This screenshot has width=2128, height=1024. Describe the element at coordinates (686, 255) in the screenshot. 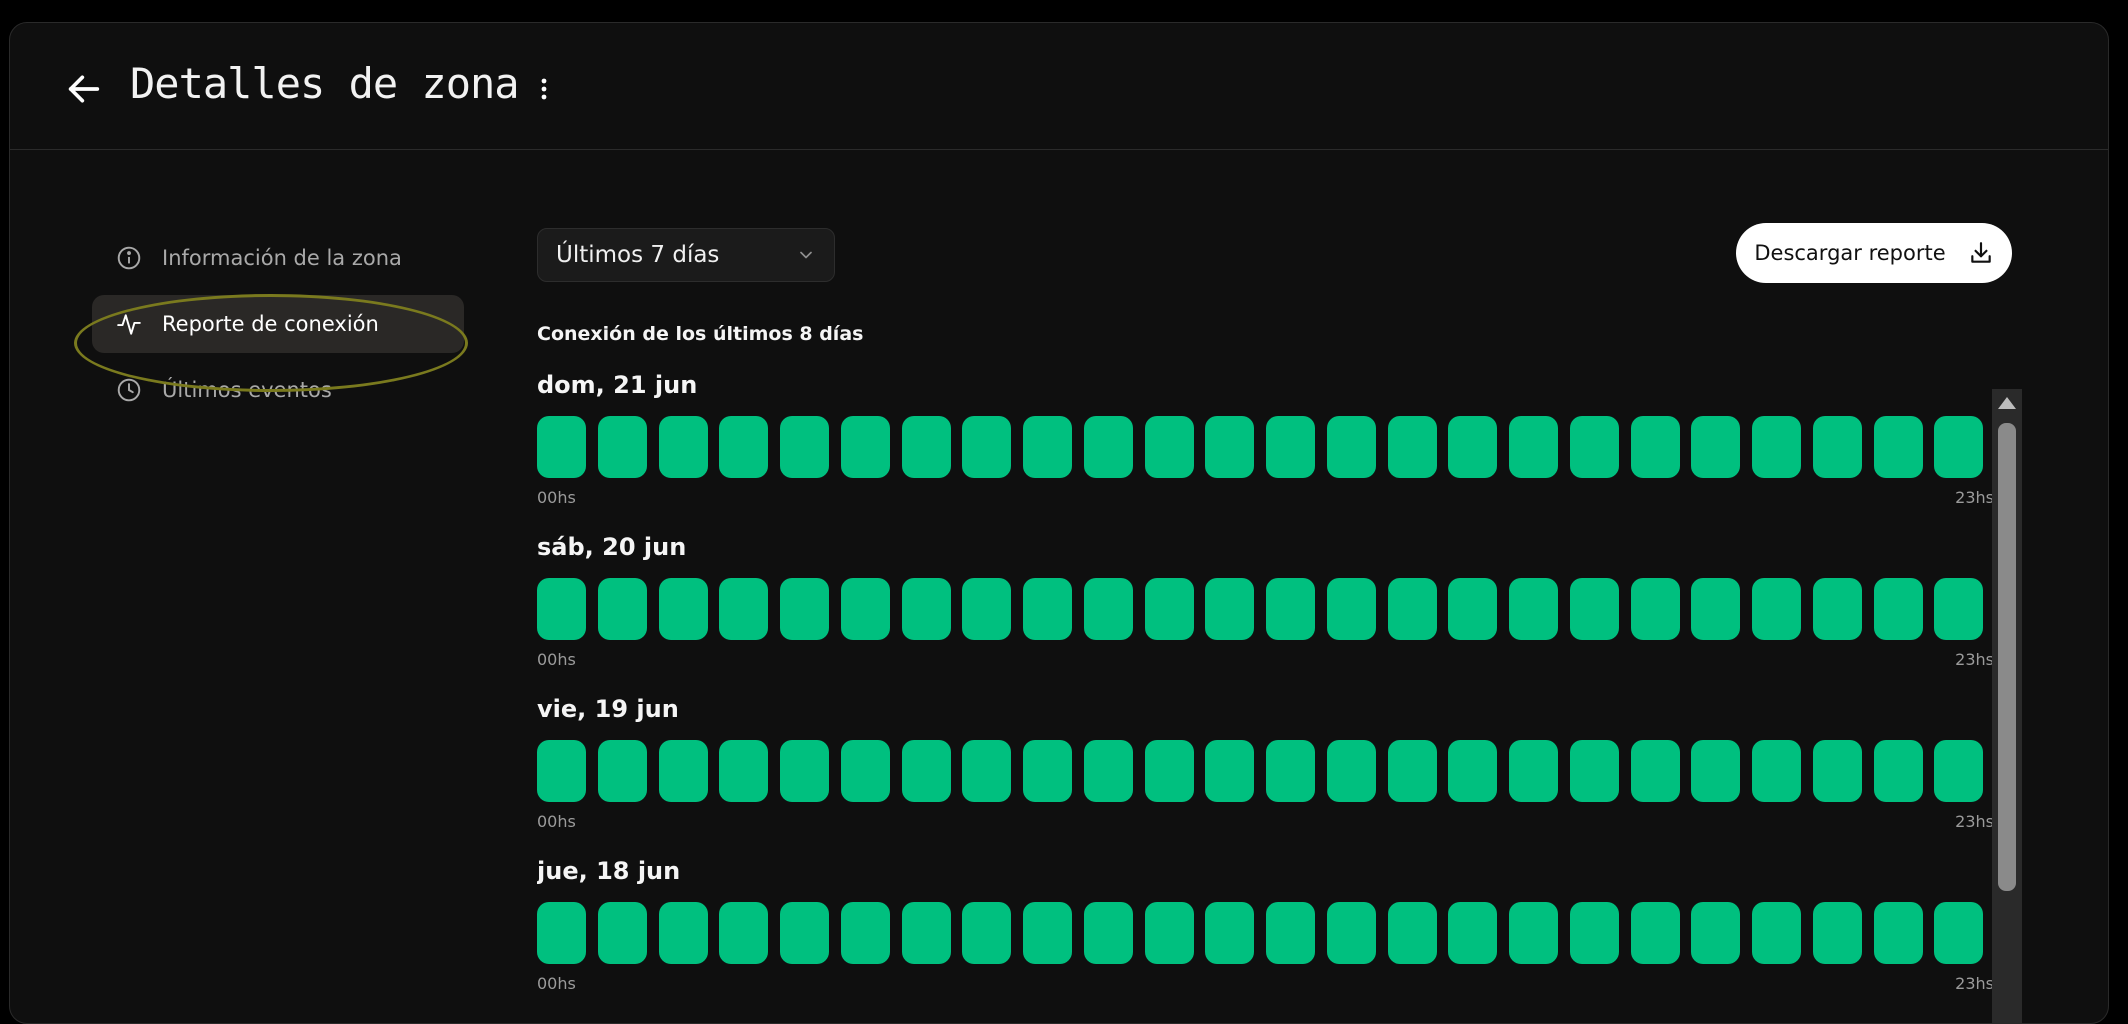

I see `date-range-select: Últimos 7 días` at that location.